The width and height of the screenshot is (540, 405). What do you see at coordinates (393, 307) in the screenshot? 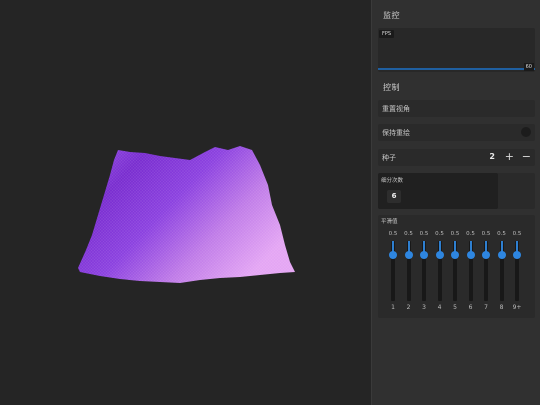
I see `slider-index-label: 1` at bounding box center [393, 307].